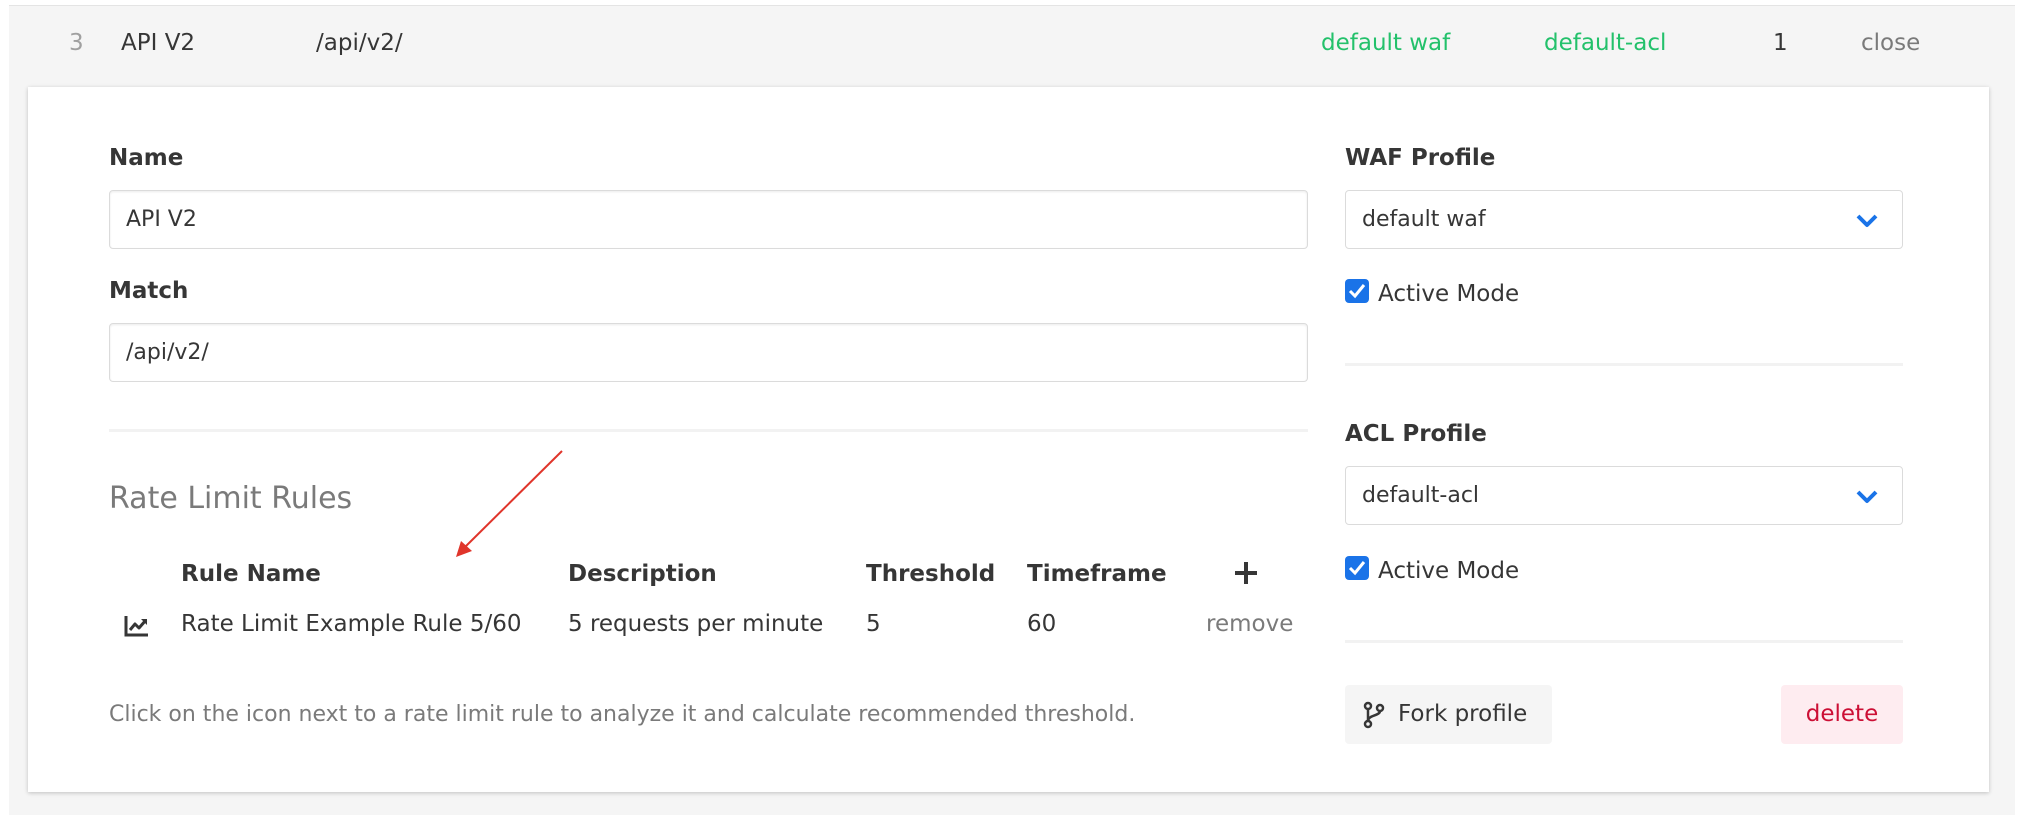  What do you see at coordinates (1624, 495) in the screenshot?
I see `acl-profile-select: default-acl` at bounding box center [1624, 495].